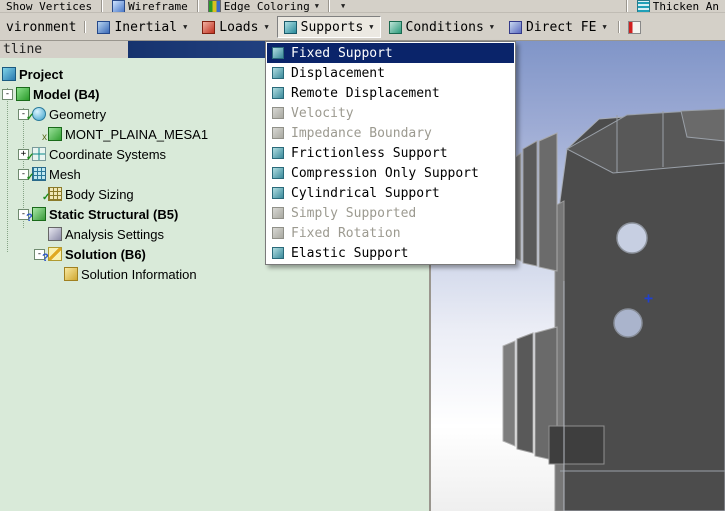 The height and width of the screenshot is (511, 725). I want to click on selection-cross-icon: +, so click(649, 298).